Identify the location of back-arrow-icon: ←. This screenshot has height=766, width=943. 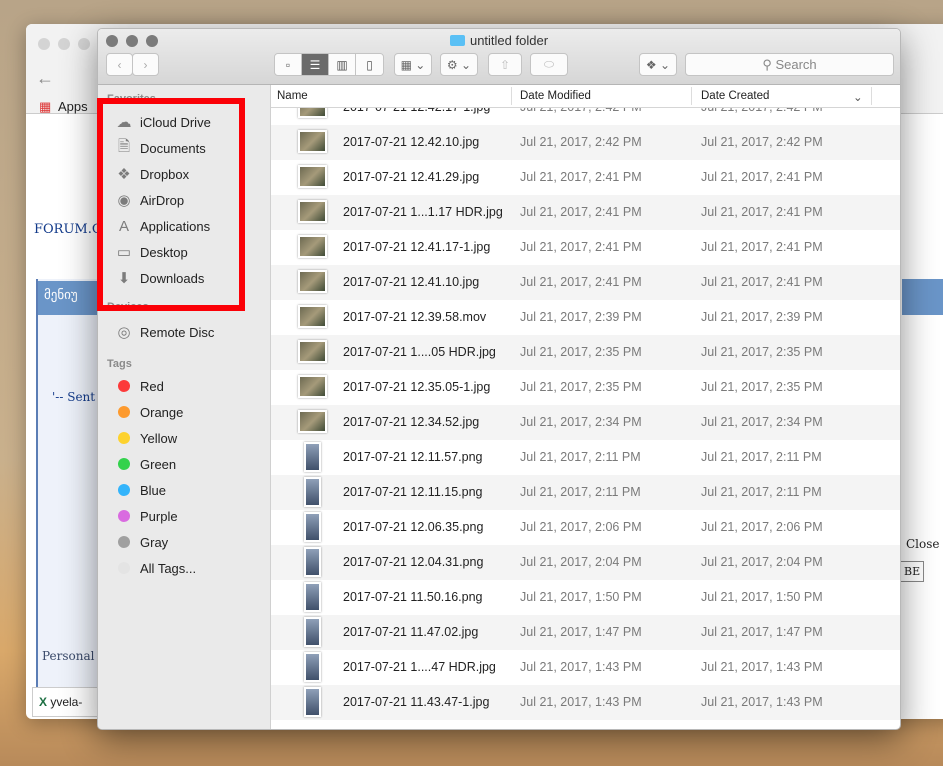
(45, 78).